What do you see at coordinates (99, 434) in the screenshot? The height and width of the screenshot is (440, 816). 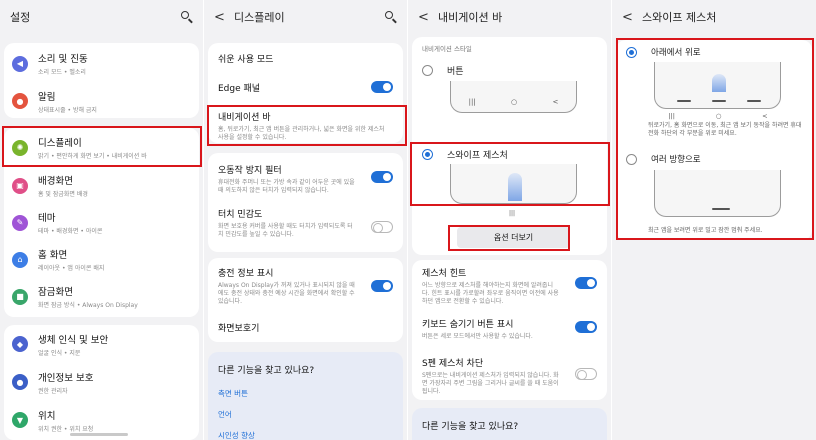 I see `home-indicator` at bounding box center [99, 434].